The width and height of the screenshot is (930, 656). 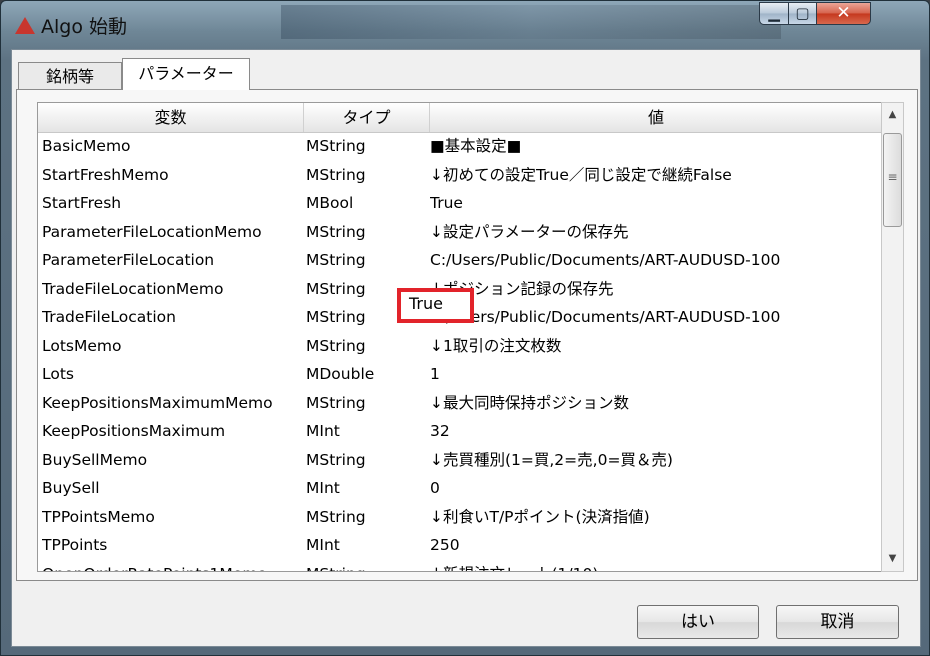 I want to click on param-type-cell: MBool, so click(x=330, y=203).